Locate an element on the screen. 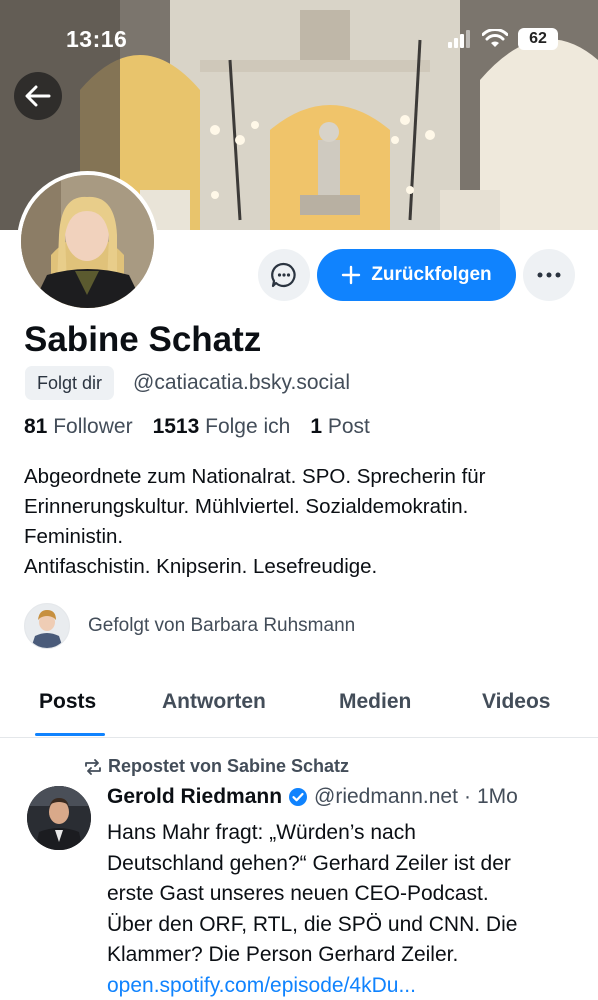  repost-label: Repostet von Sabine Schatz is located at coordinates (229, 766).